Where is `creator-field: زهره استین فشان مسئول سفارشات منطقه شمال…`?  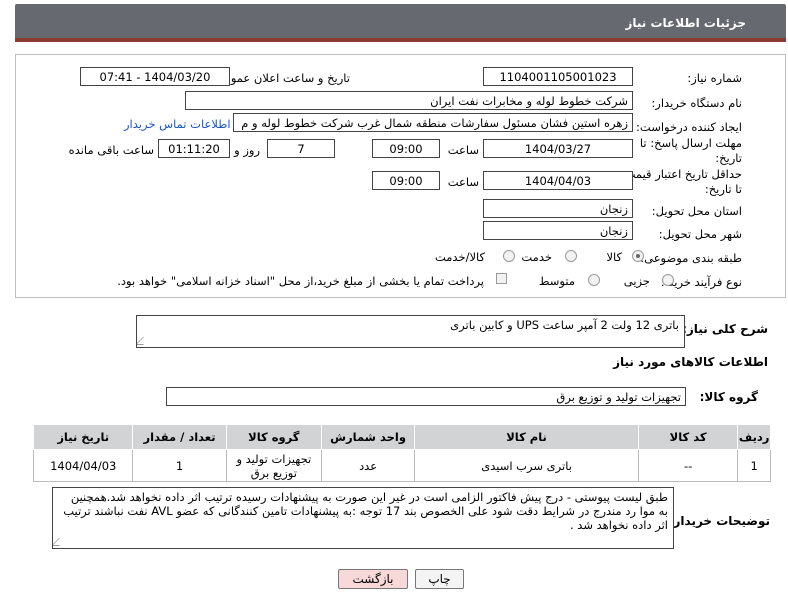 creator-field: زهره استین فشان مسئول سفارشات منطقه شمال… is located at coordinates (433, 122).